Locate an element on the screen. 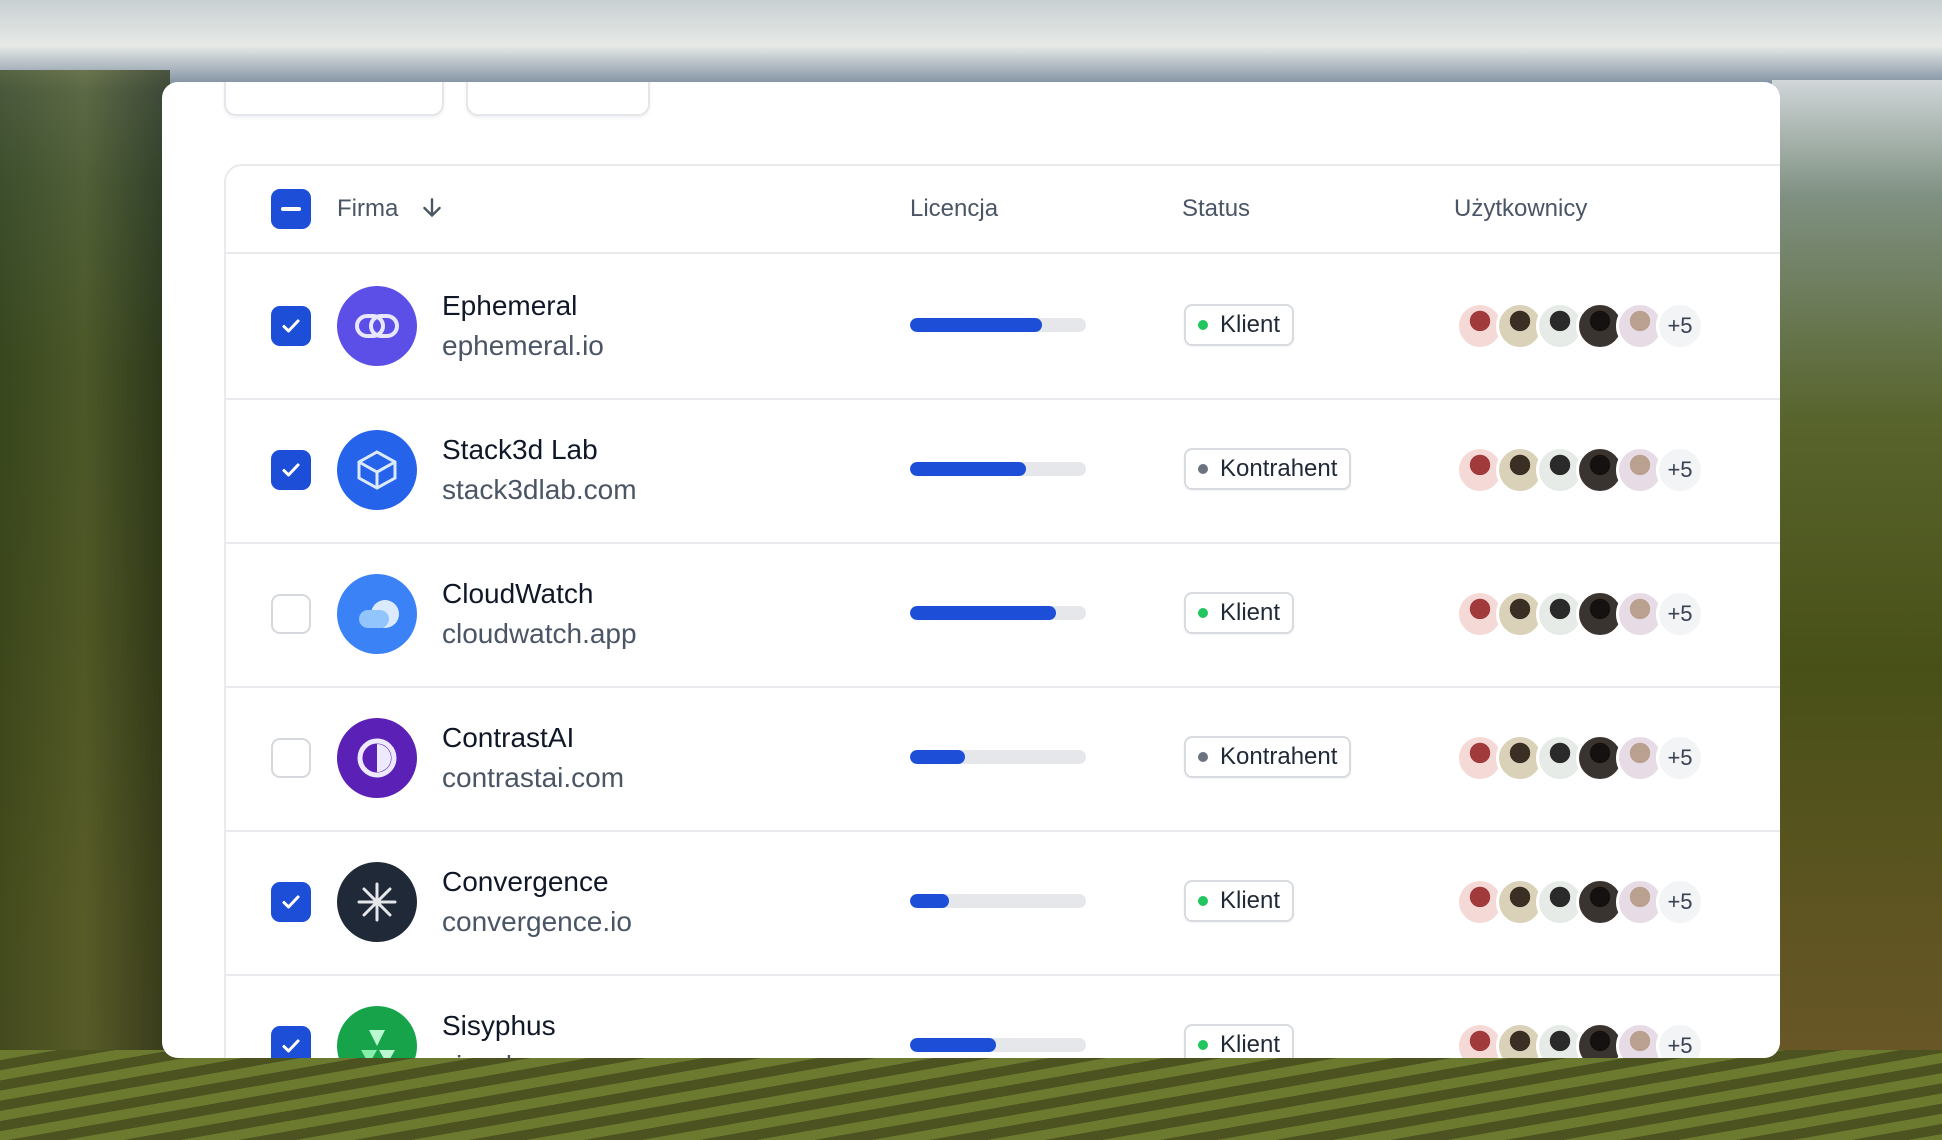 The height and width of the screenshot is (1140, 1942). table-header: Firma Licencja Status Użytkownicy is located at coordinates (1003, 210).